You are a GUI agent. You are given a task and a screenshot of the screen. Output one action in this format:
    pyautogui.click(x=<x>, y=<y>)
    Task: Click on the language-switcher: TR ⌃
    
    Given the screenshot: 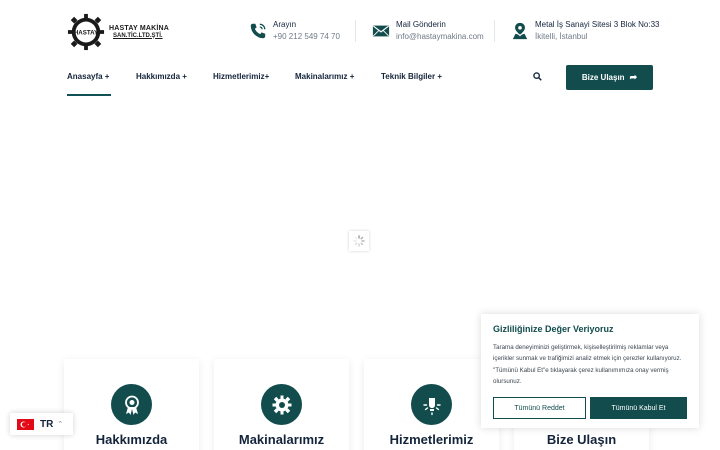 What is the action you would take?
    pyautogui.click(x=41, y=424)
    